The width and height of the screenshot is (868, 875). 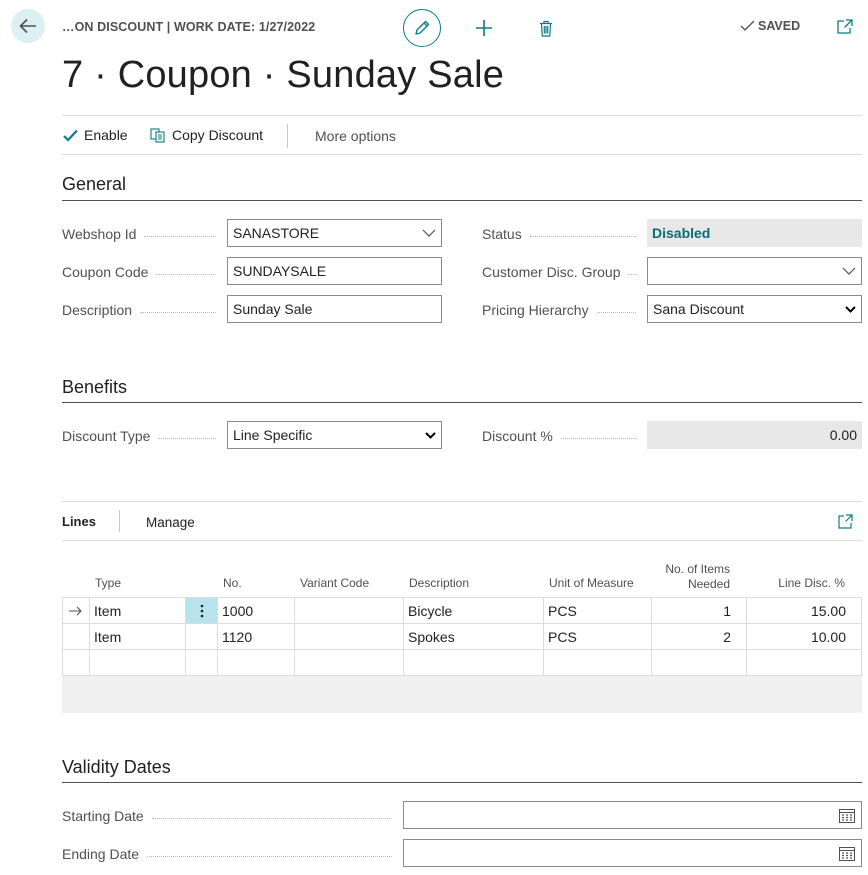 What do you see at coordinates (334, 233) in the screenshot?
I see `webshop-id-field: SANASTORE` at bounding box center [334, 233].